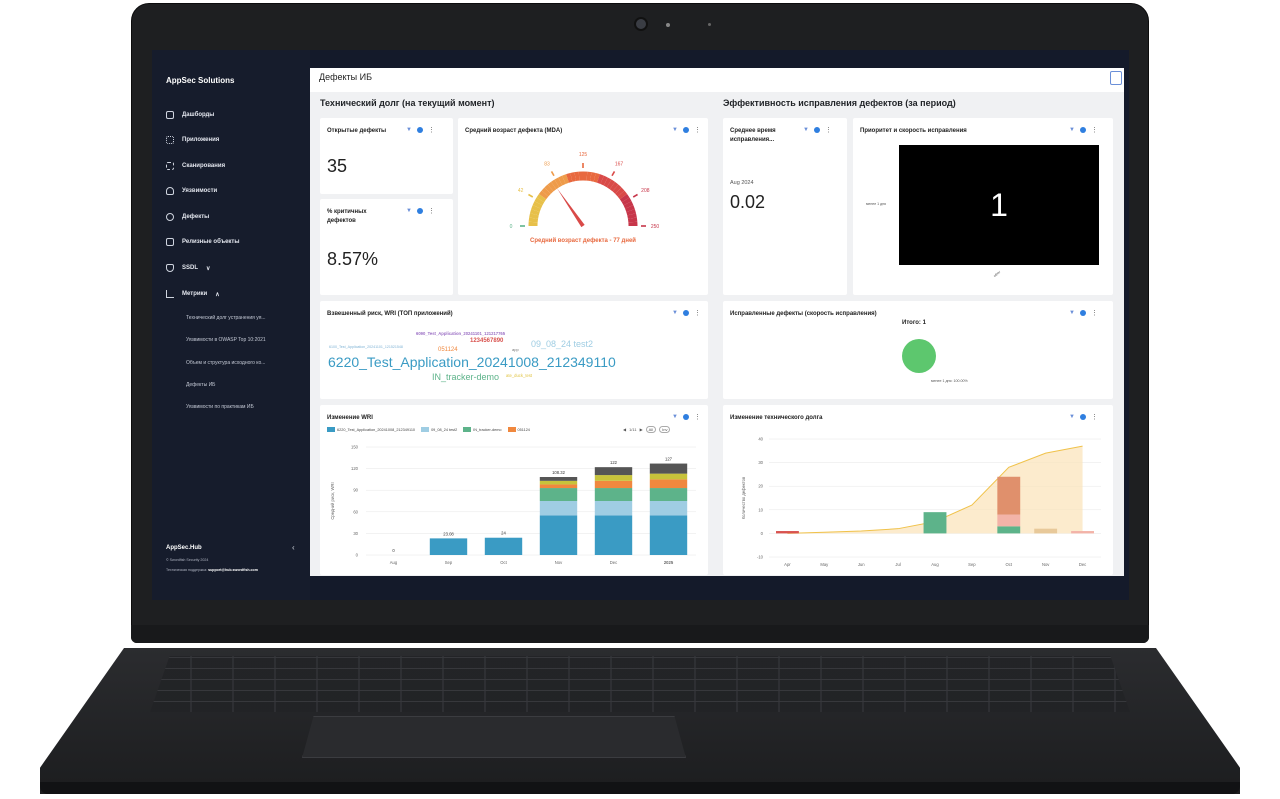  Describe the element at coordinates (482, 429) in the screenshot. I see `legend-item: IN_tracker-demo` at that location.